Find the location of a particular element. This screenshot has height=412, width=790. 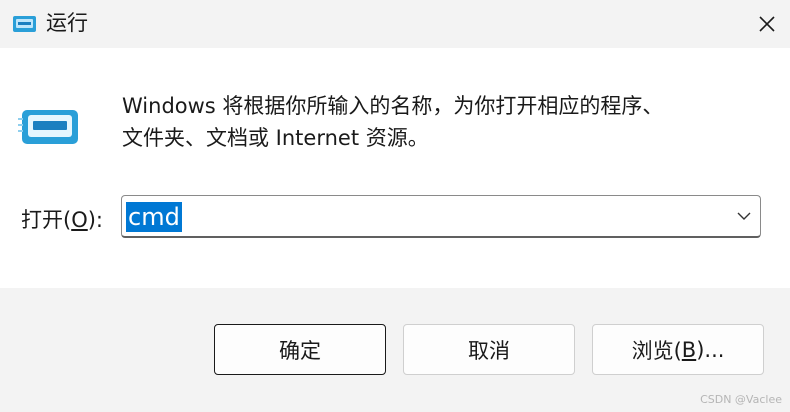

window-title: 运行 is located at coordinates (67, 23).